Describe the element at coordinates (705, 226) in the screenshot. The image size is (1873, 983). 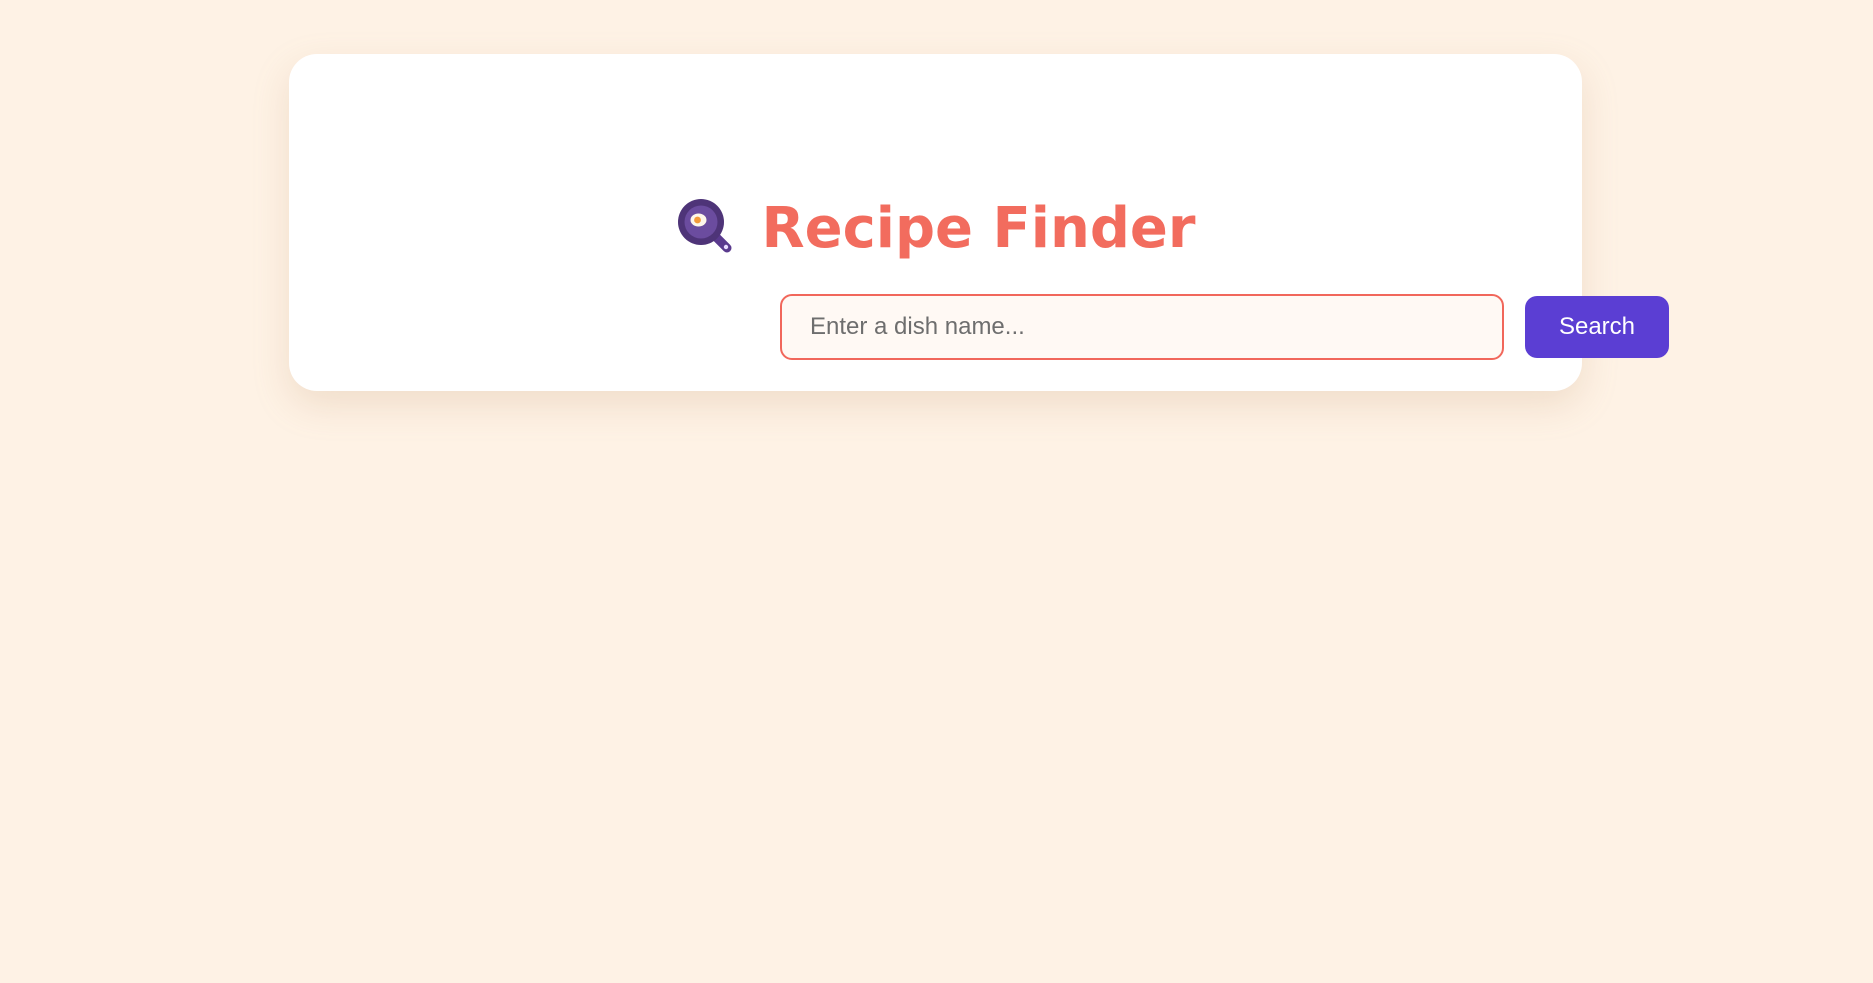
I see `frying-pan-egg-icon` at that location.